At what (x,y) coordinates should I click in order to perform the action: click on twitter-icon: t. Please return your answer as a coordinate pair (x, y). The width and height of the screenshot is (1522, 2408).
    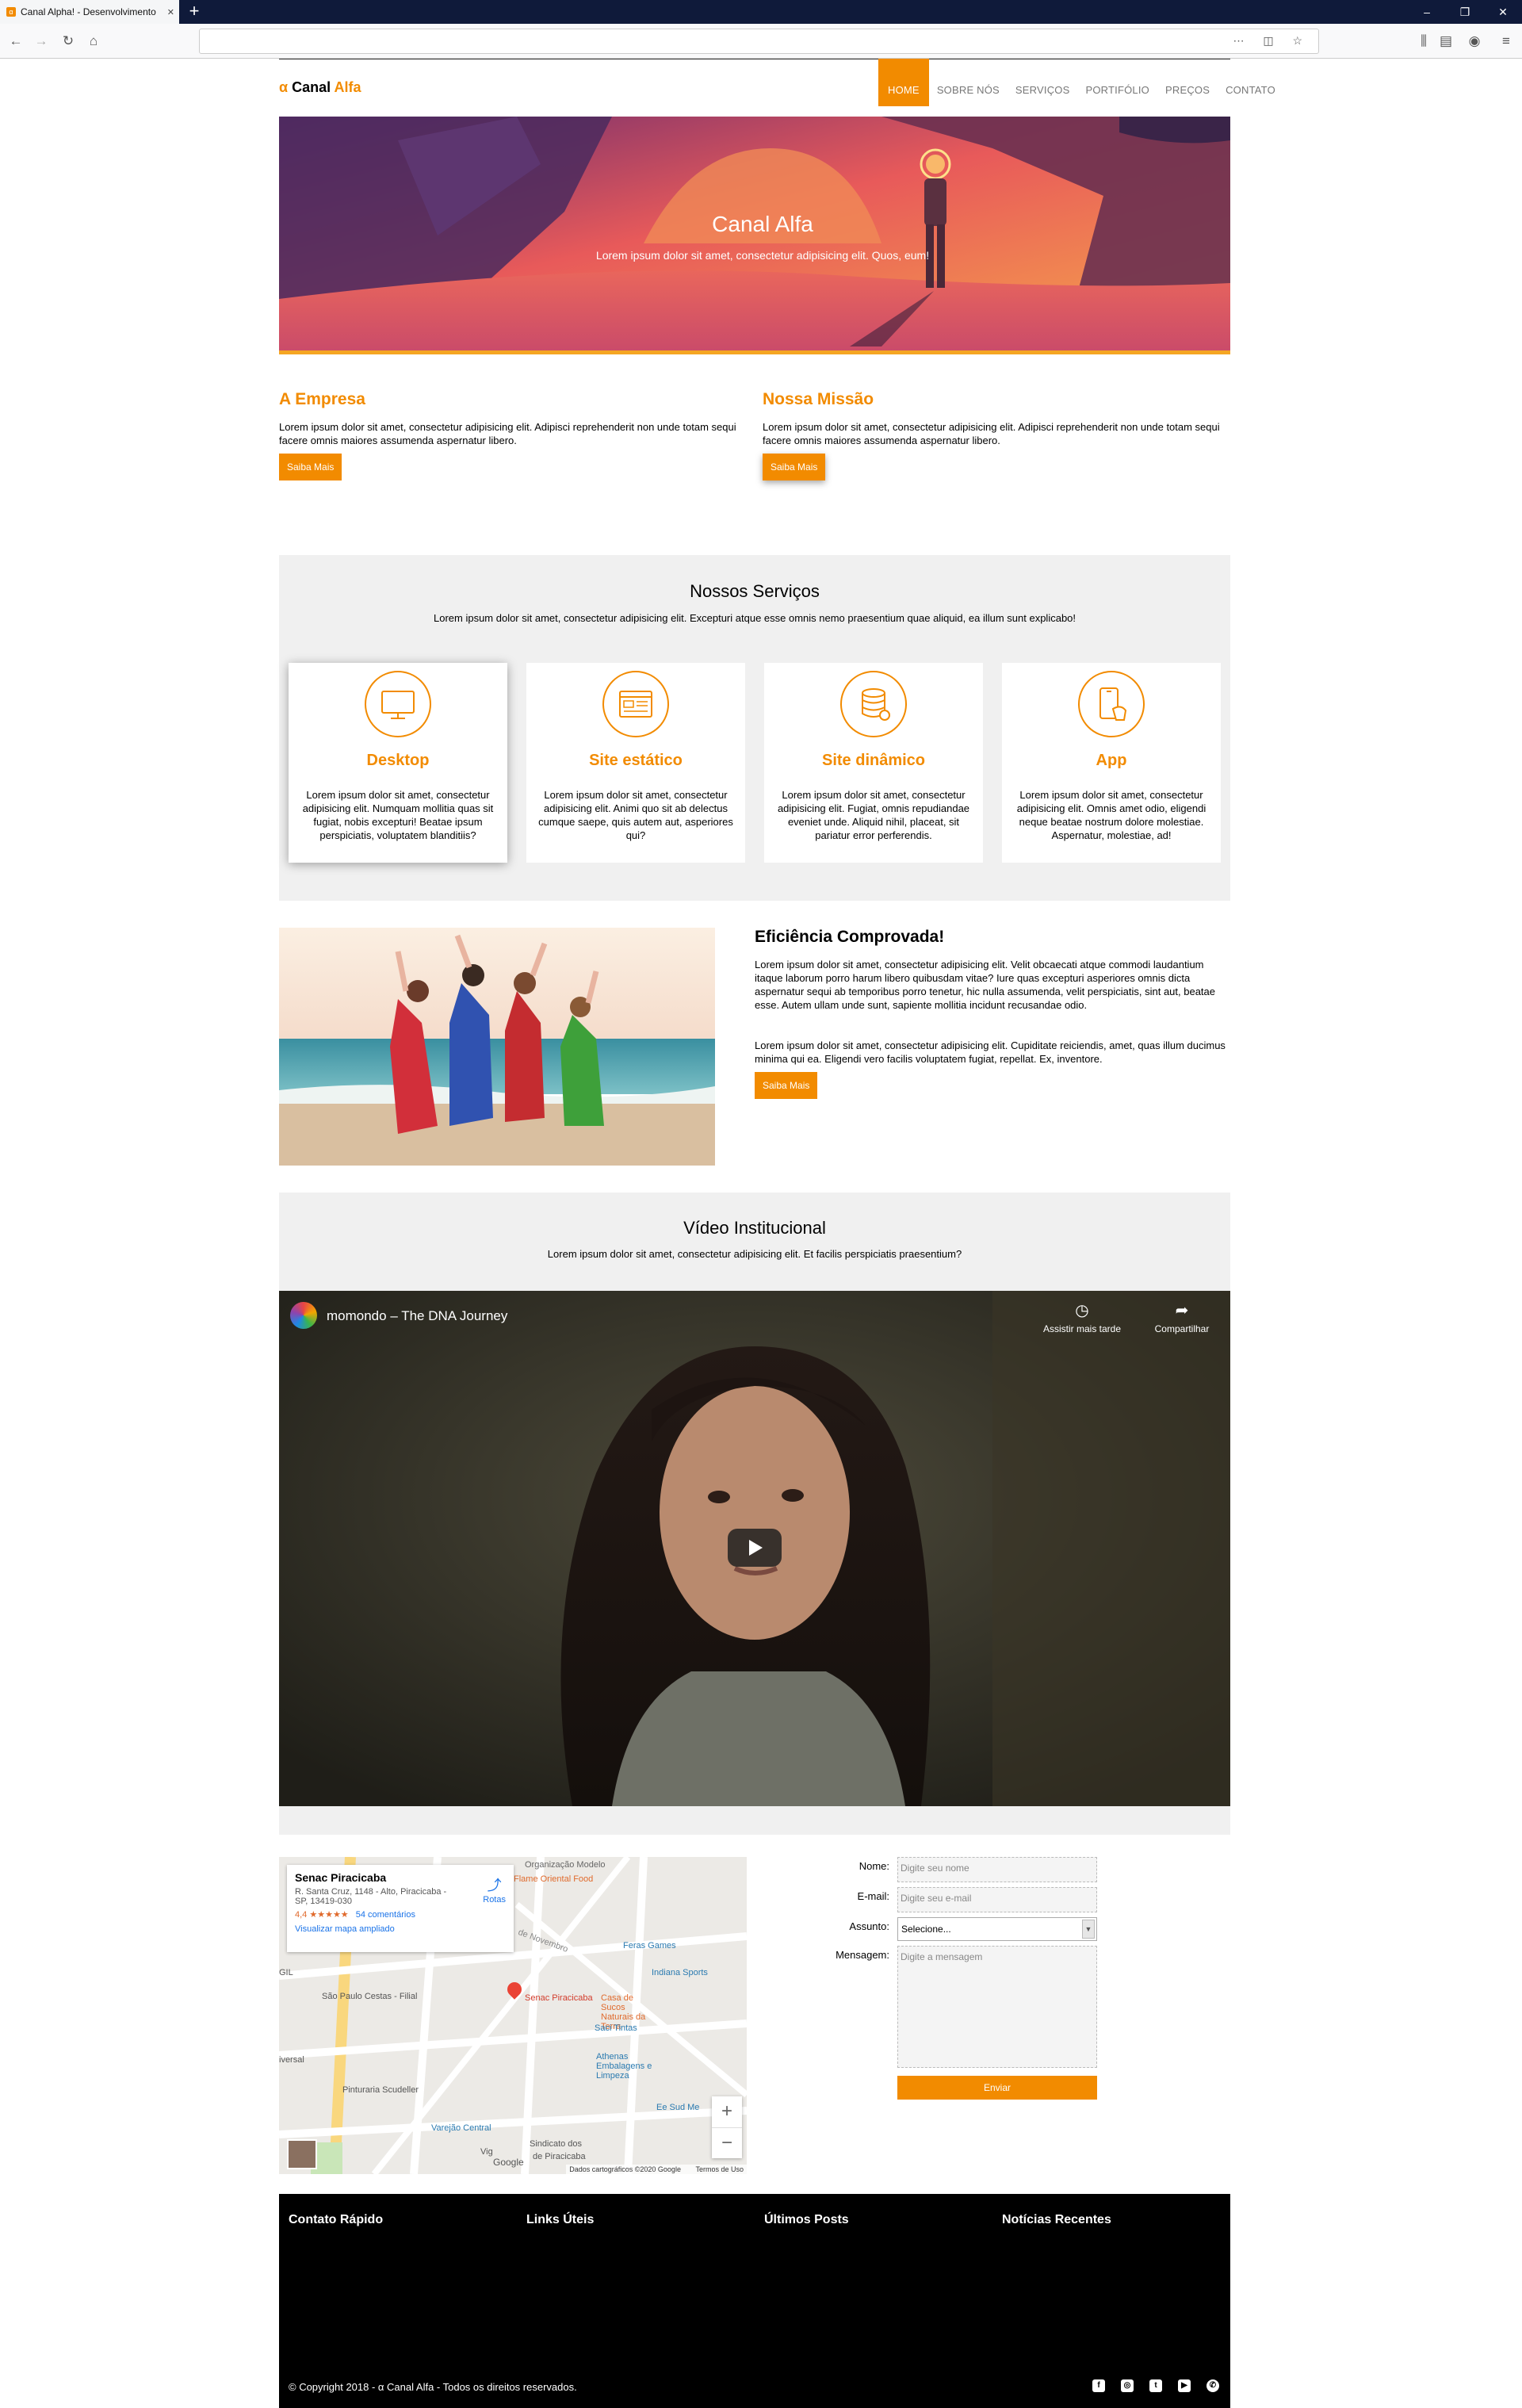
    Looking at the image, I should click on (1155, 2385).